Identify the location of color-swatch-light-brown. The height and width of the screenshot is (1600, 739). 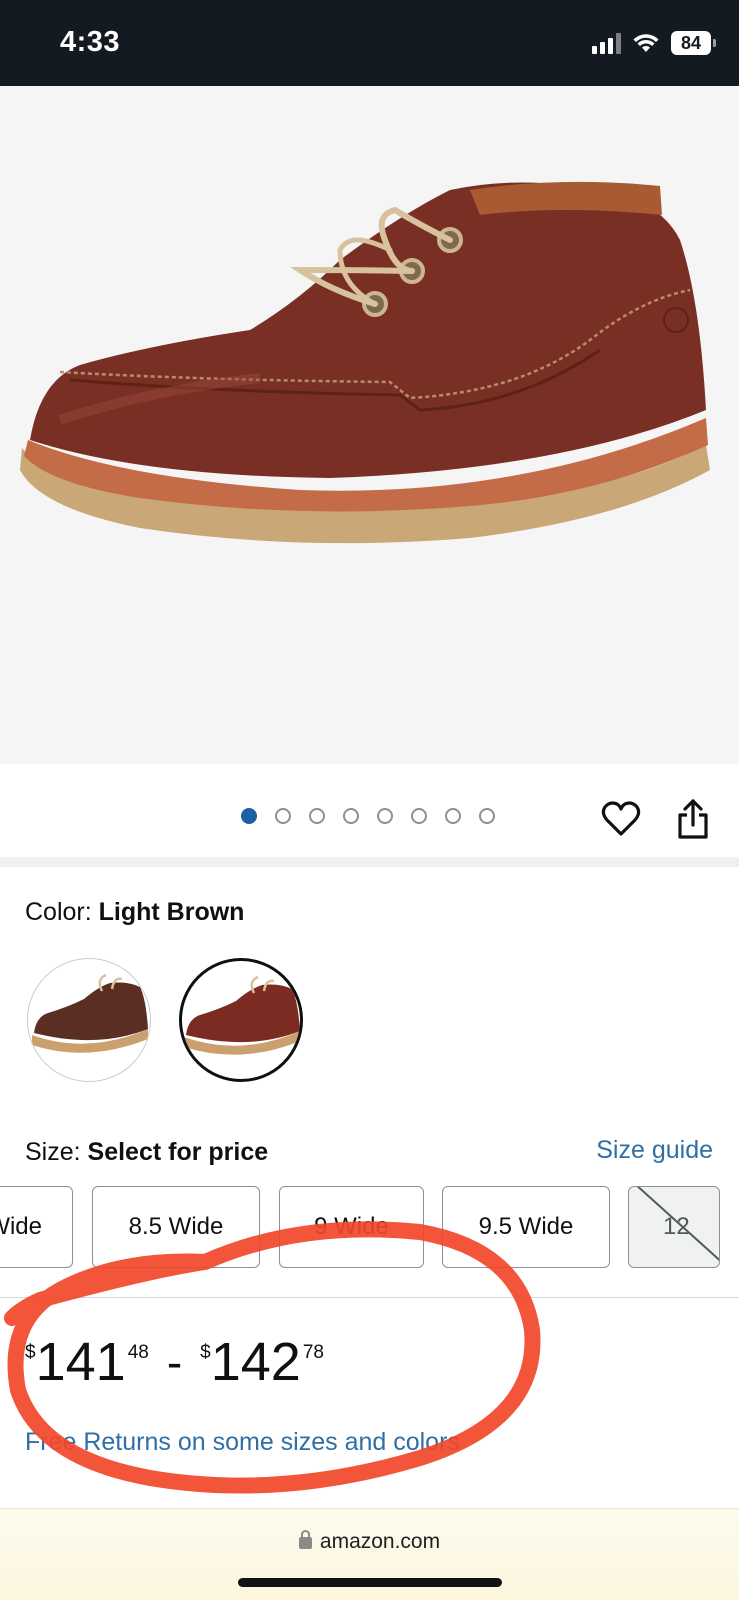
(241, 1020).